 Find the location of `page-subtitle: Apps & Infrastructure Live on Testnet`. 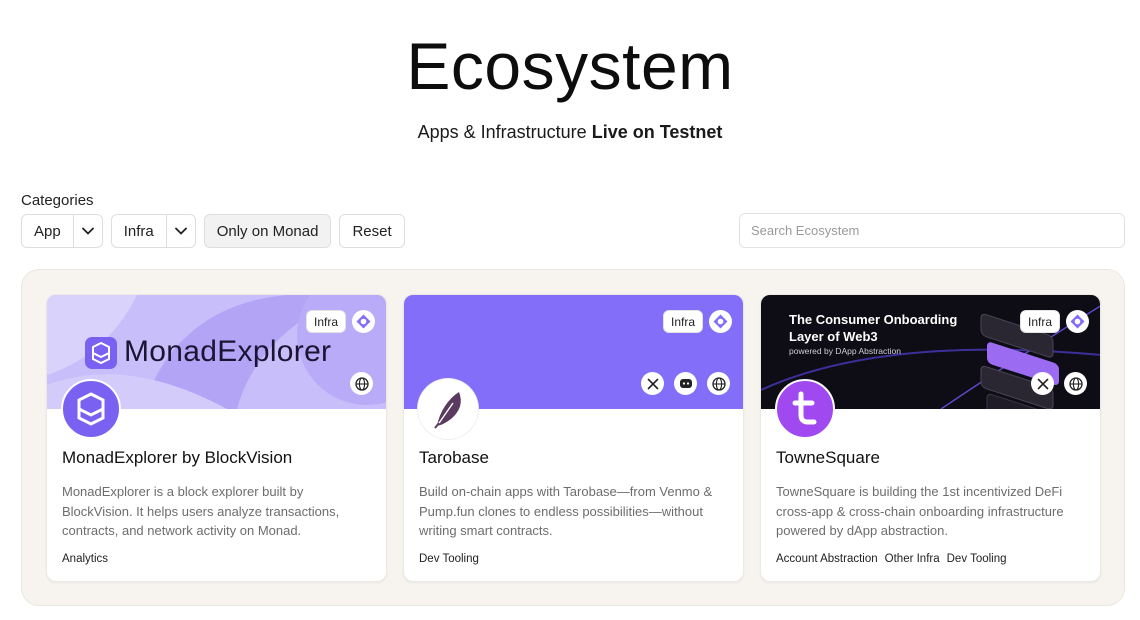

page-subtitle: Apps & Infrastructure Live on Testnet is located at coordinates (570, 132).